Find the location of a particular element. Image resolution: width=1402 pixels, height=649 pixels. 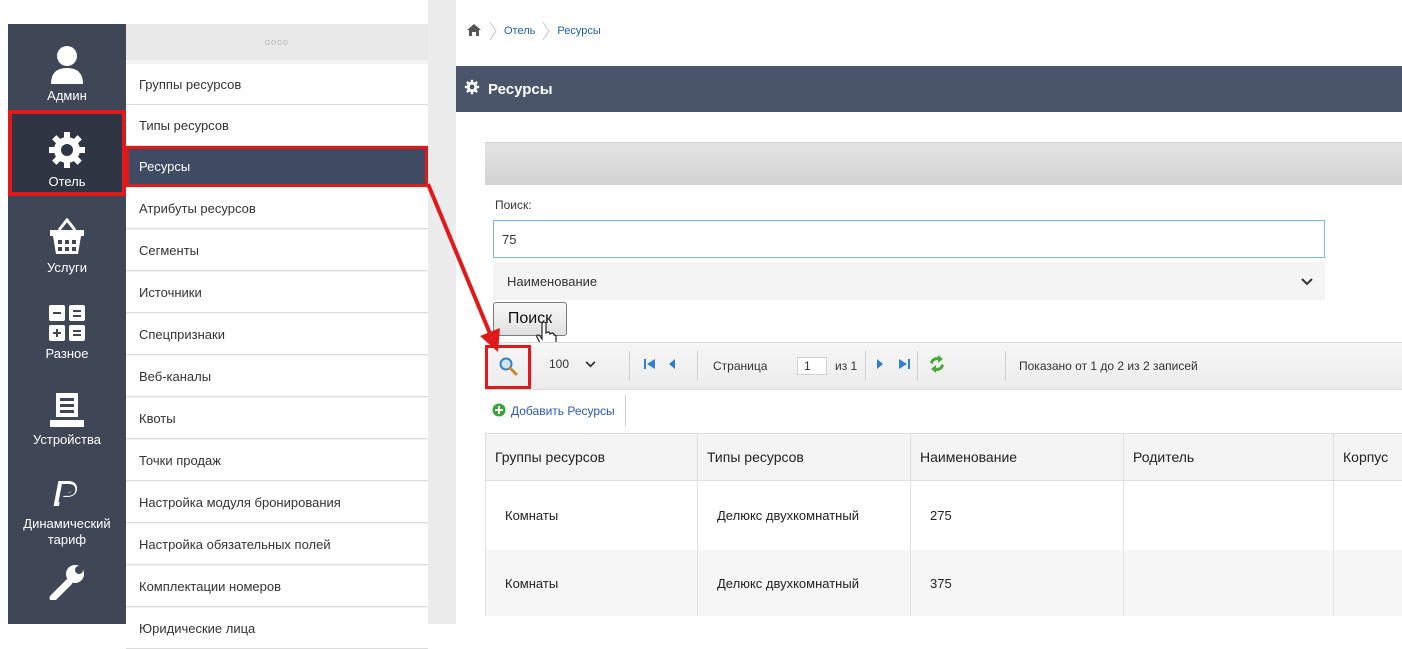

page-number-input: 1 is located at coordinates (812, 366).